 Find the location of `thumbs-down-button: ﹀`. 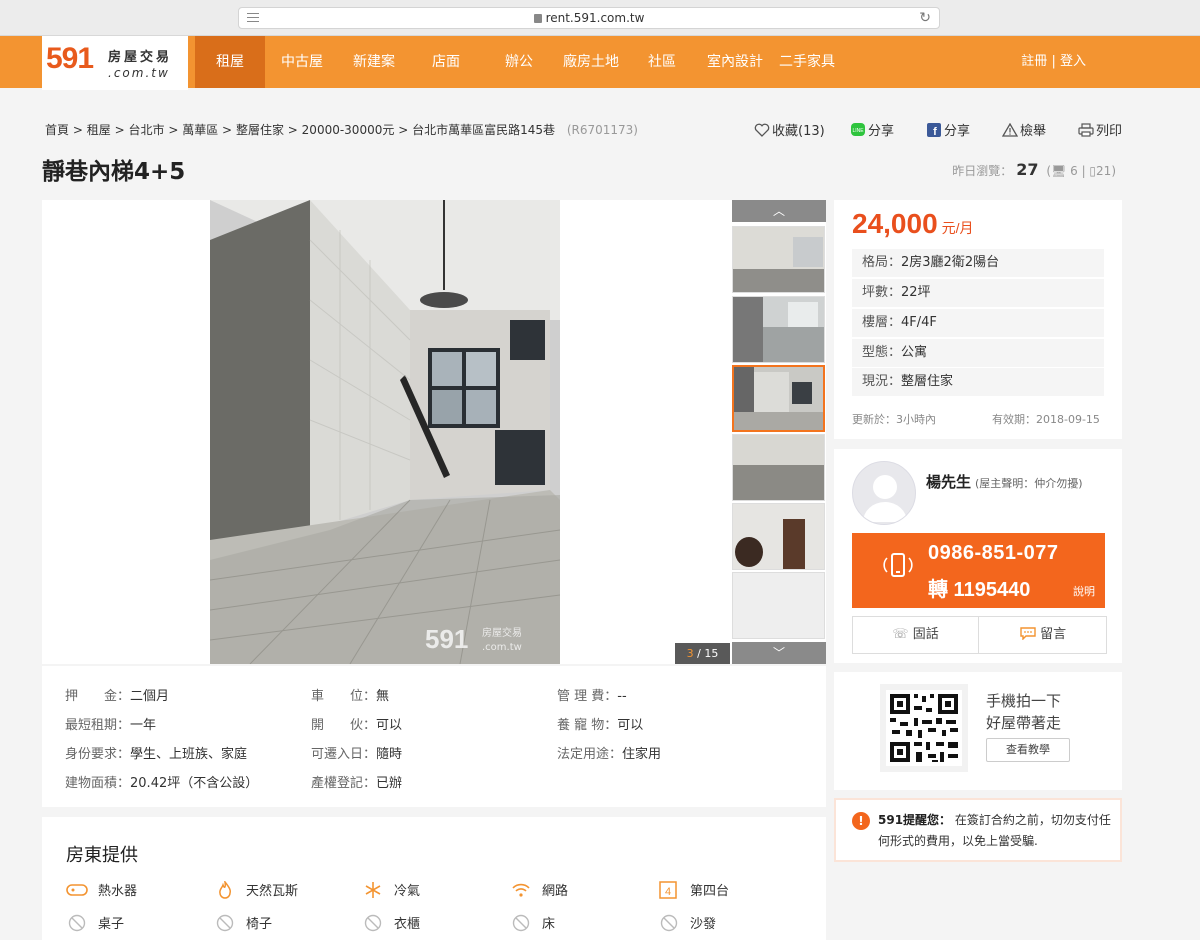

thumbs-down-button: ﹀ is located at coordinates (779, 653).